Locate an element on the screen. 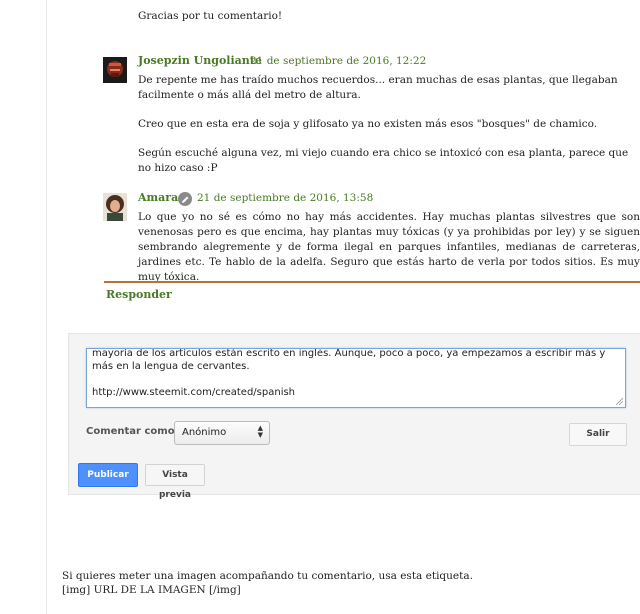  comment-as-select: Anónimo ▲ ▼ is located at coordinates (222, 433).